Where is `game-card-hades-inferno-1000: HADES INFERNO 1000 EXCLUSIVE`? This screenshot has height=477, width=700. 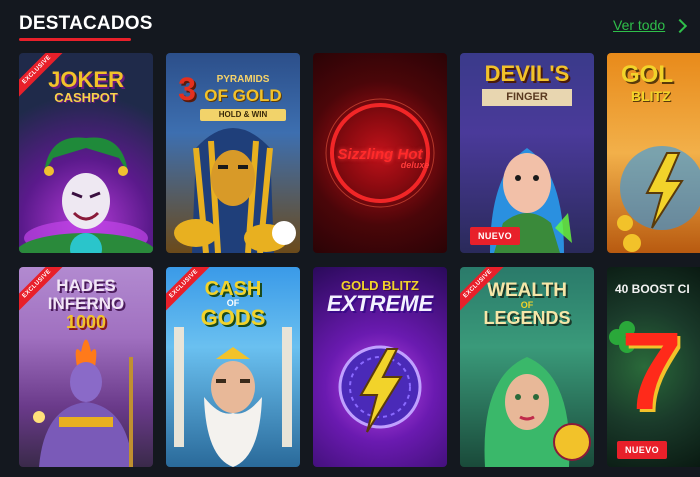
game-card-hades-inferno-1000: HADES INFERNO 1000 EXCLUSIVE is located at coordinates (86, 367).